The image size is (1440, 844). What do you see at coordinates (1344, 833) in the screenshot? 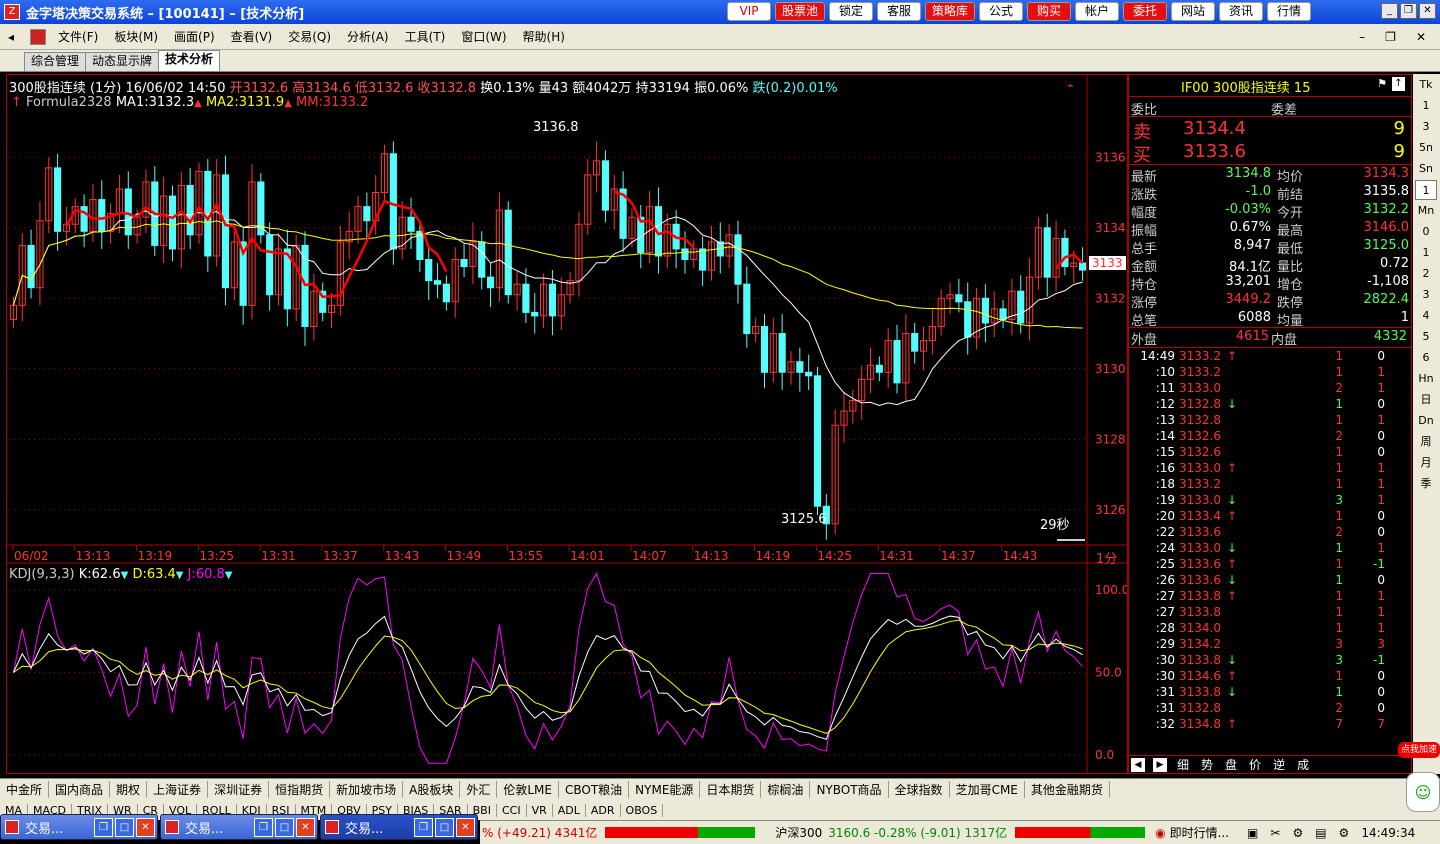
I see `settings-icon: ⚙` at bounding box center [1344, 833].